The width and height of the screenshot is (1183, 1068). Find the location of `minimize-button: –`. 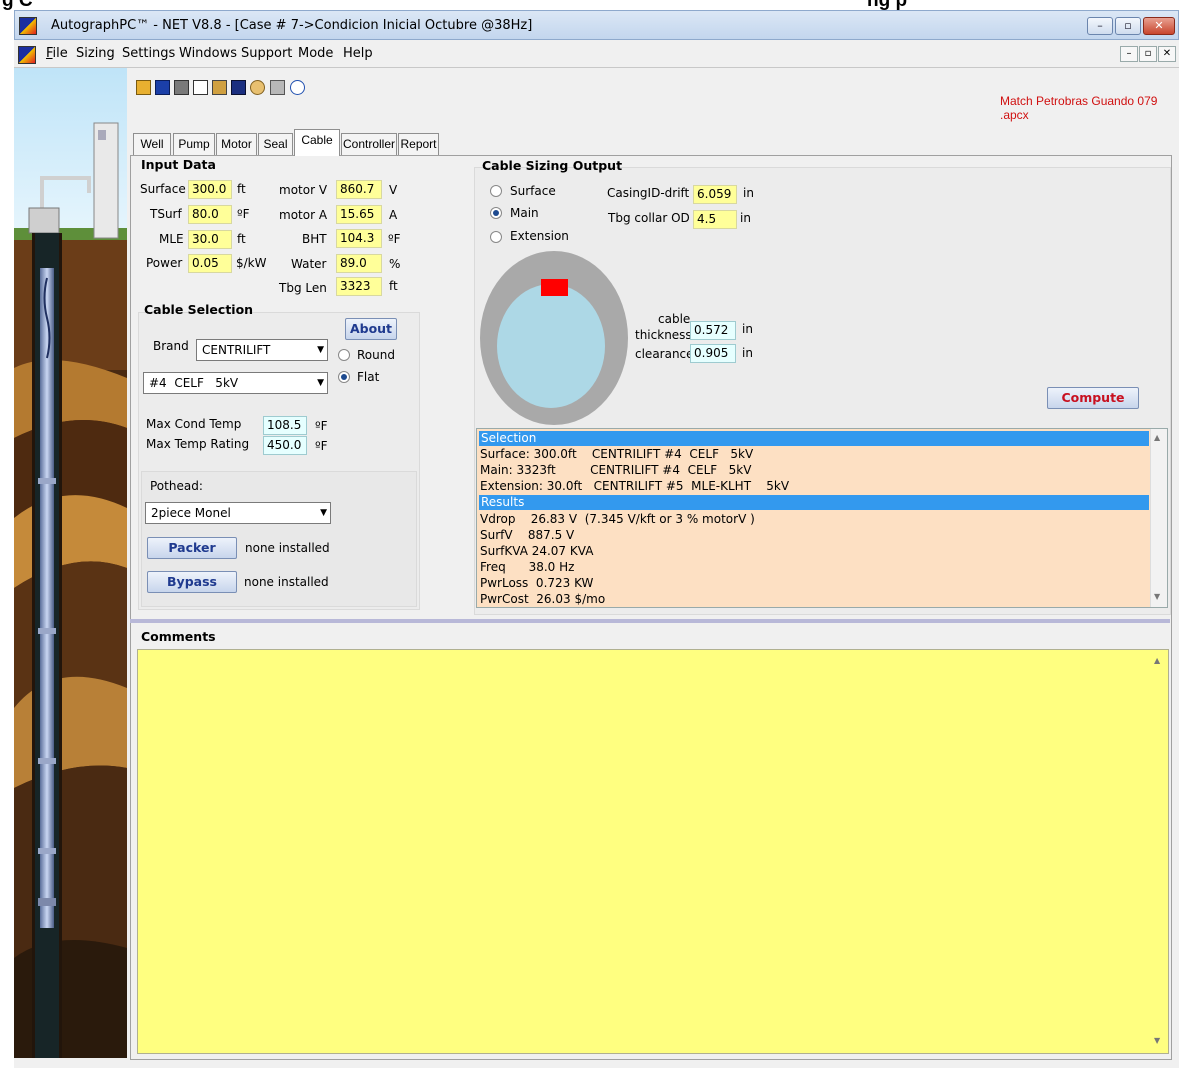

minimize-button: – is located at coordinates (1100, 26).